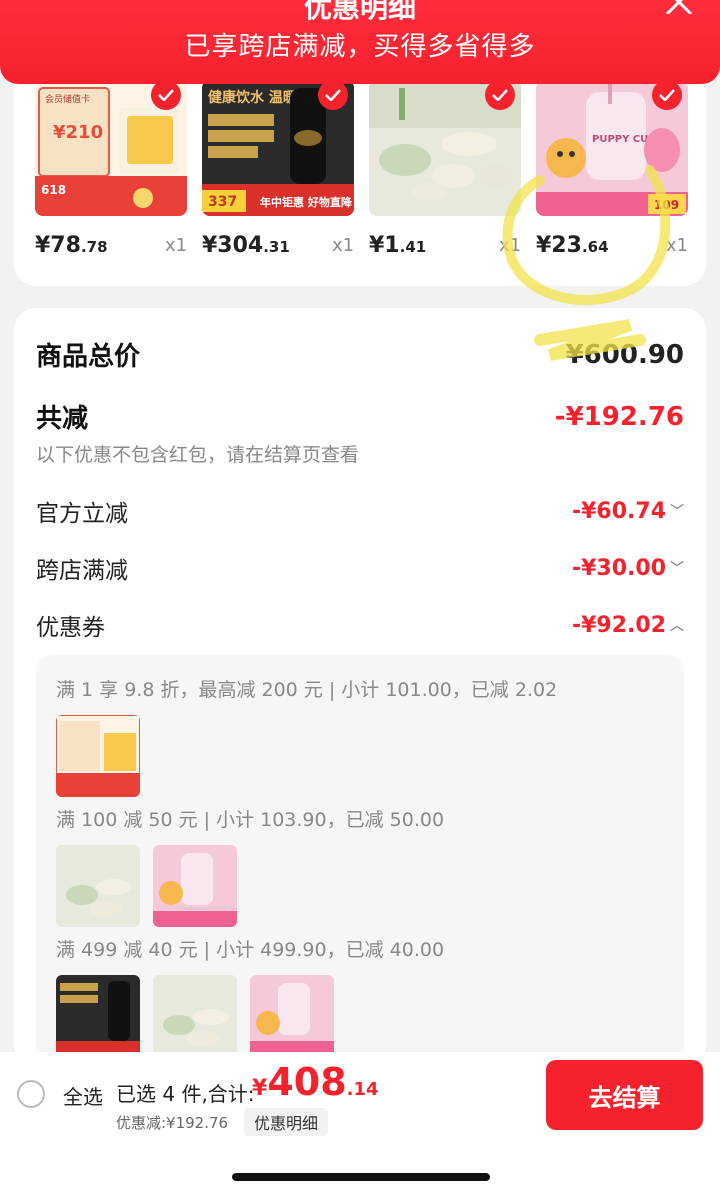 The image size is (720, 1195). I want to click on svg-text: 618, so click(53, 190).